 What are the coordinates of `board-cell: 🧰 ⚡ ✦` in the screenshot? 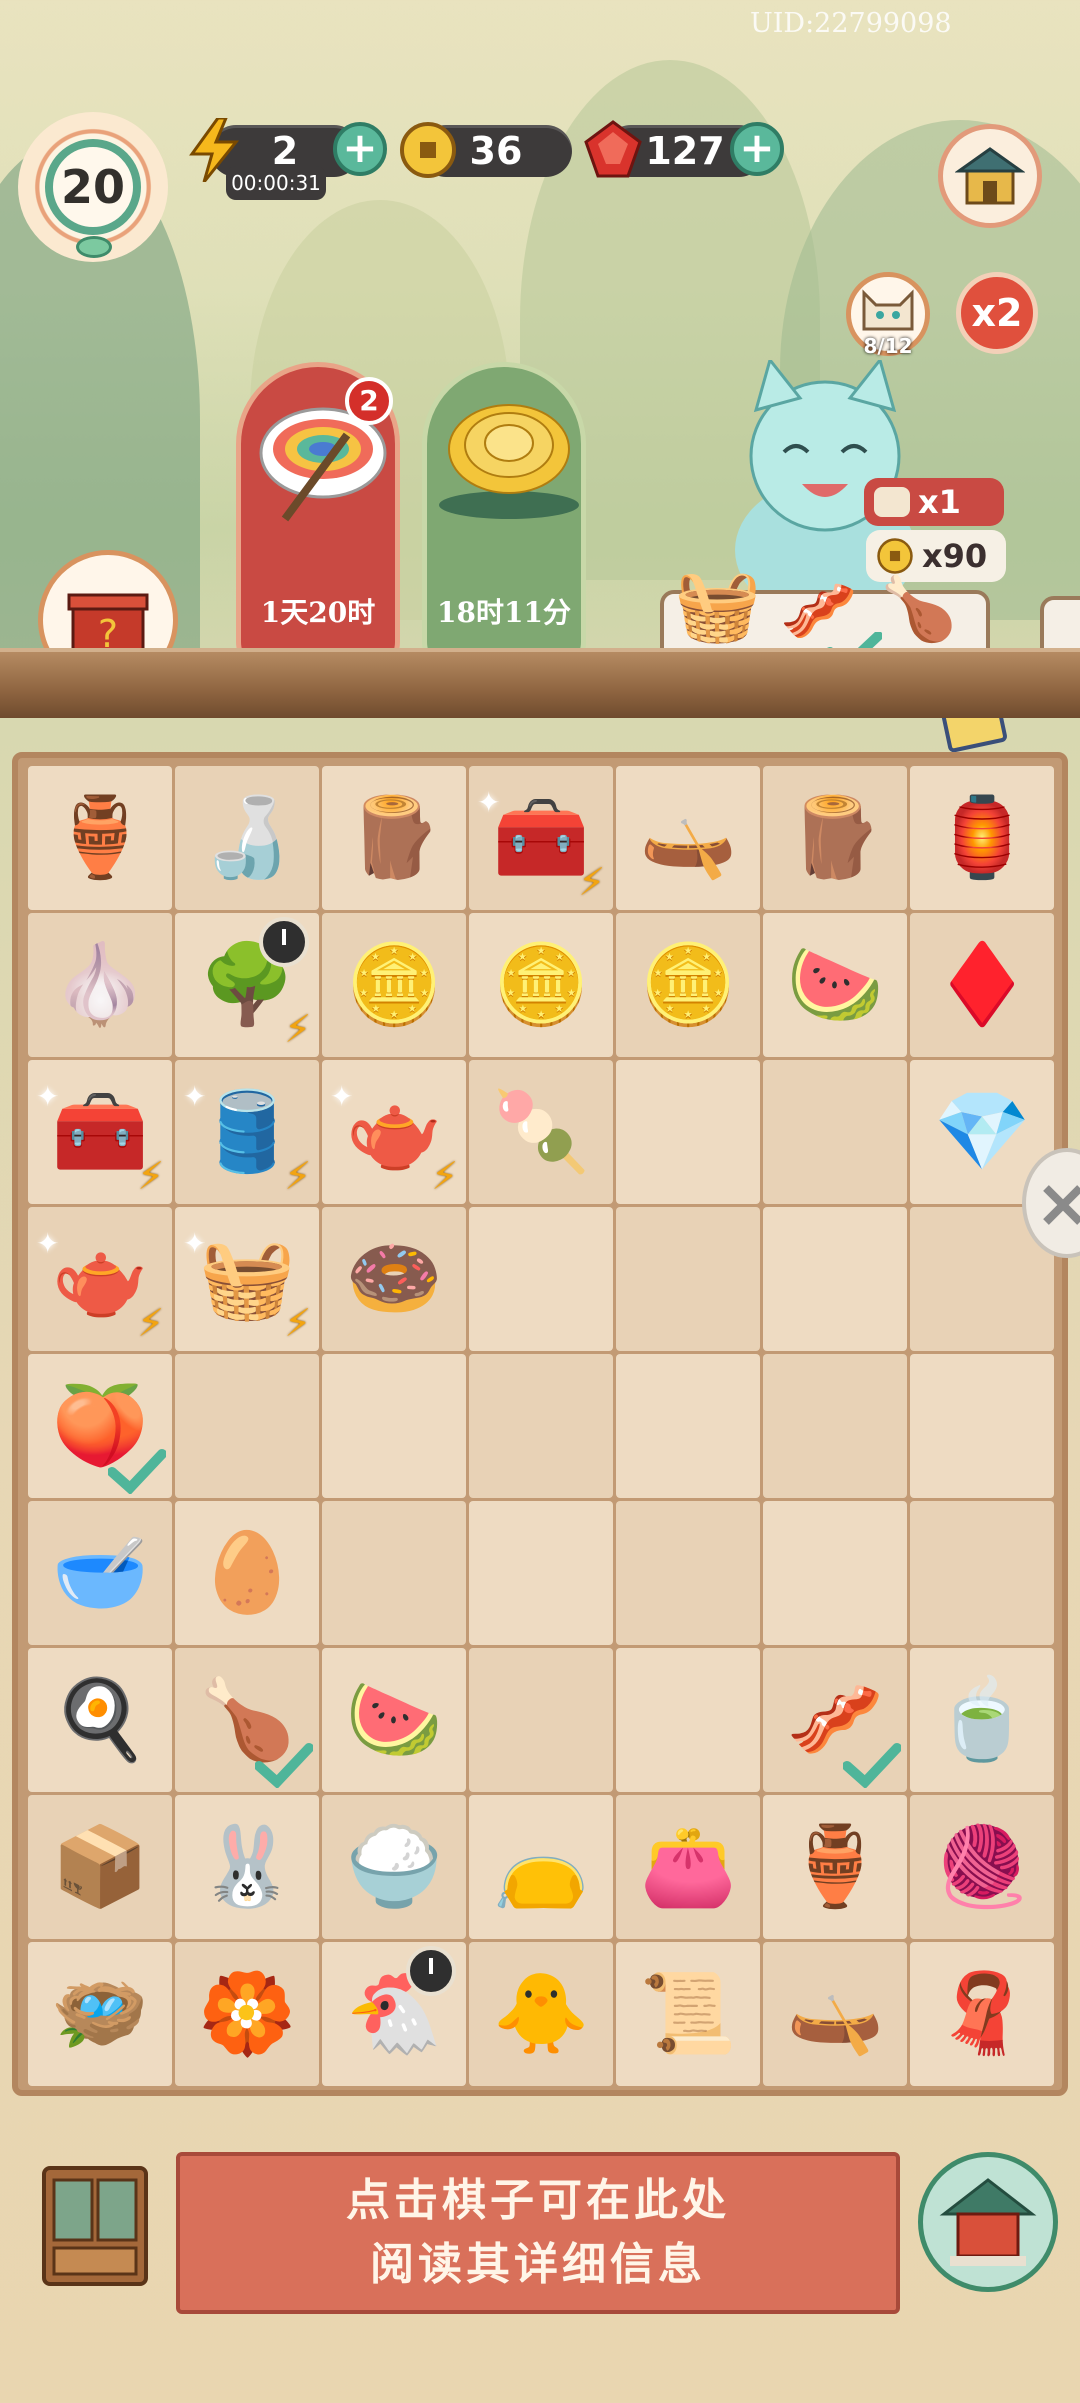 It's located at (100, 1132).